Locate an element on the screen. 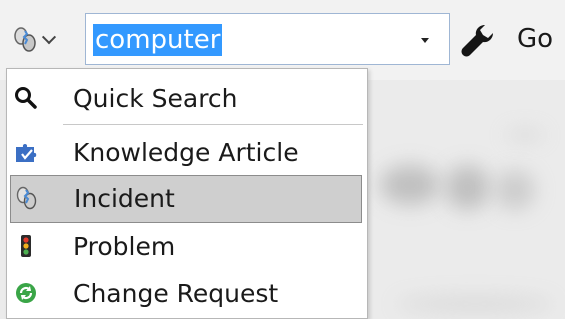 The width and height of the screenshot is (565, 319). go-button: Go is located at coordinates (535, 39).